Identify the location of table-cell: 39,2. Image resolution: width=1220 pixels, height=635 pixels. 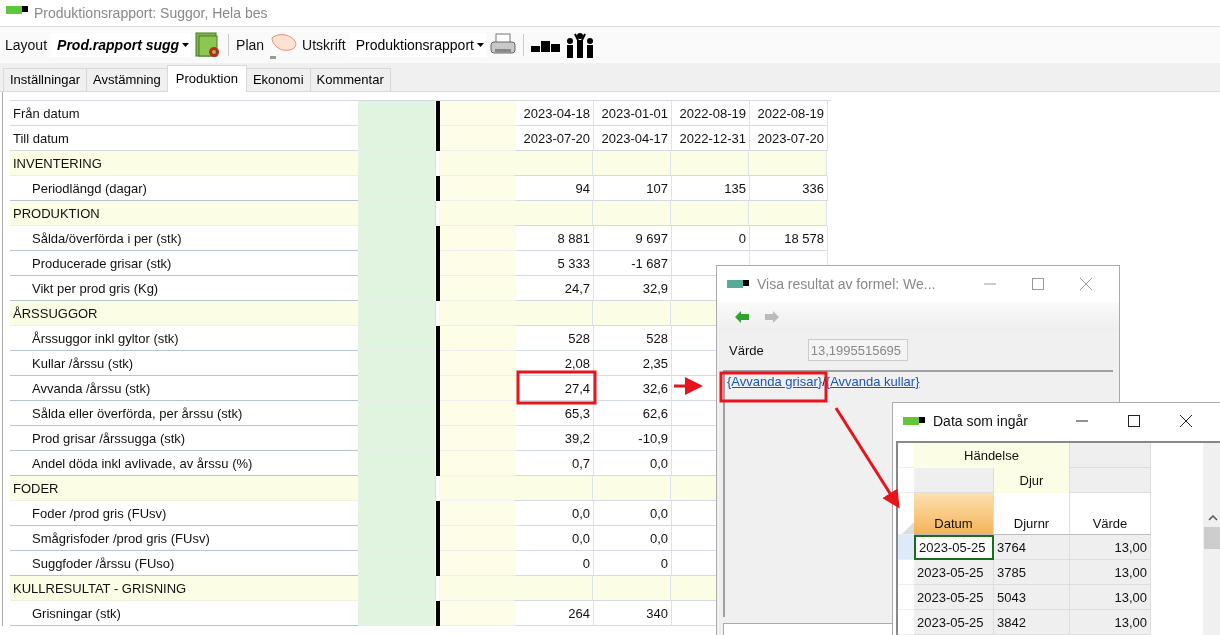
(555, 438).